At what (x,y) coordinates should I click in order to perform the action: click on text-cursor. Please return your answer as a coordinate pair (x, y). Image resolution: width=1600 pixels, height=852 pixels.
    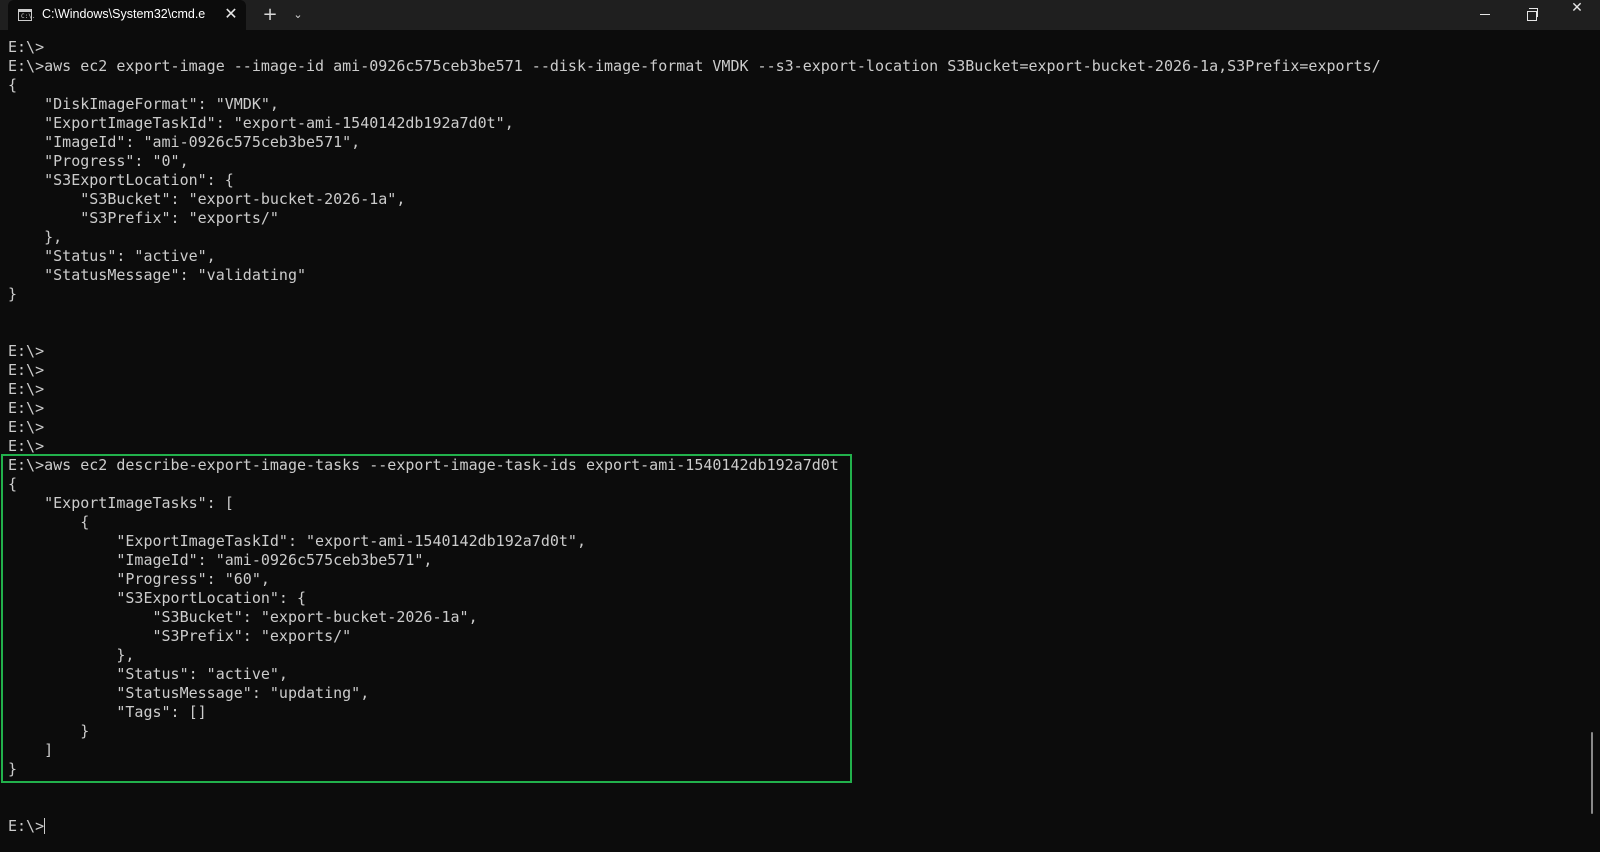
    Looking at the image, I should click on (45, 826).